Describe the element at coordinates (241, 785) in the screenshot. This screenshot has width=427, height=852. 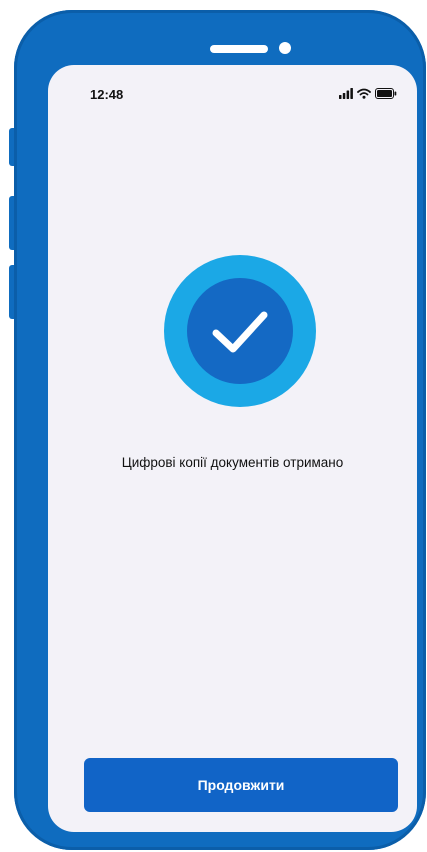
I see `continue-button: Продовжити` at that location.